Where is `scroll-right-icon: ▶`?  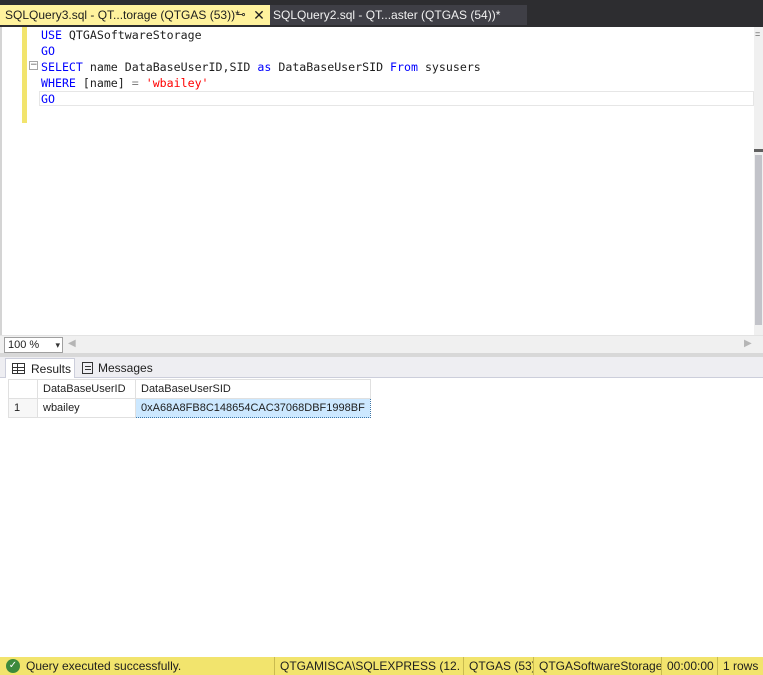 scroll-right-icon: ▶ is located at coordinates (748, 343).